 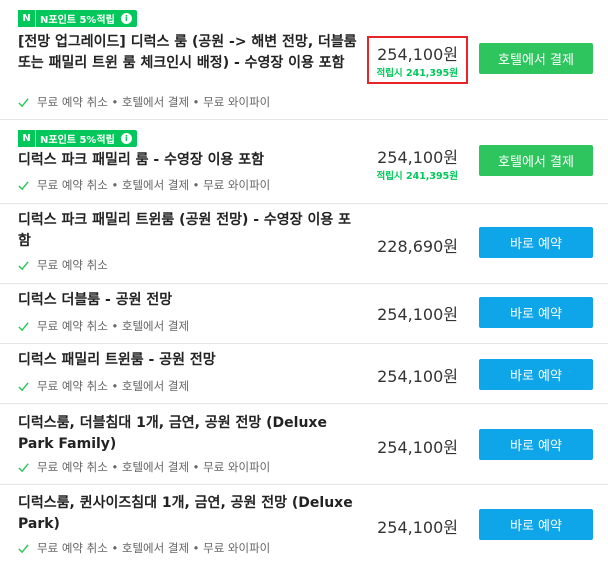 I want to click on price-box-highlighted: 254,100원 적립시 241,395원, so click(x=417, y=60).